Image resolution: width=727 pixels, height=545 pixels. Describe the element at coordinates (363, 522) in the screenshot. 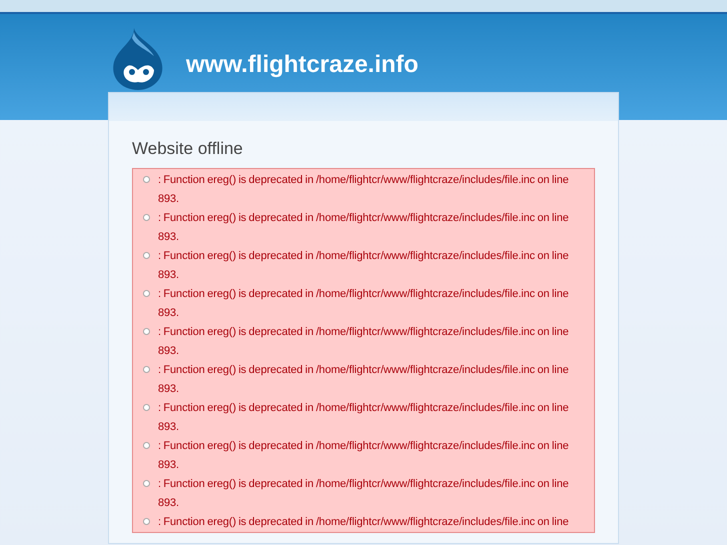

I see `error-message: : Function ereg() is deprecated in /home/flightcr/www/flightcraze/includes/file.inc on line` at that location.